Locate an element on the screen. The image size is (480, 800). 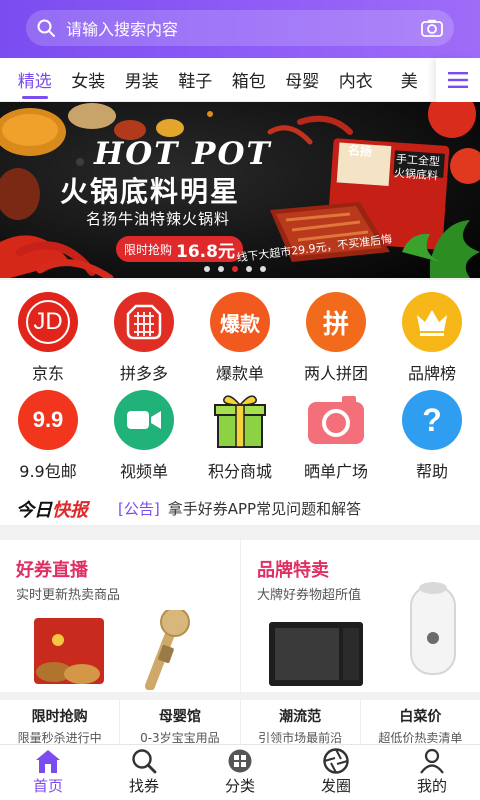
category-tabs: 精选 女装 男装 鞋子 箱包 母婴 内衣 美 is located at coordinates (240, 79).